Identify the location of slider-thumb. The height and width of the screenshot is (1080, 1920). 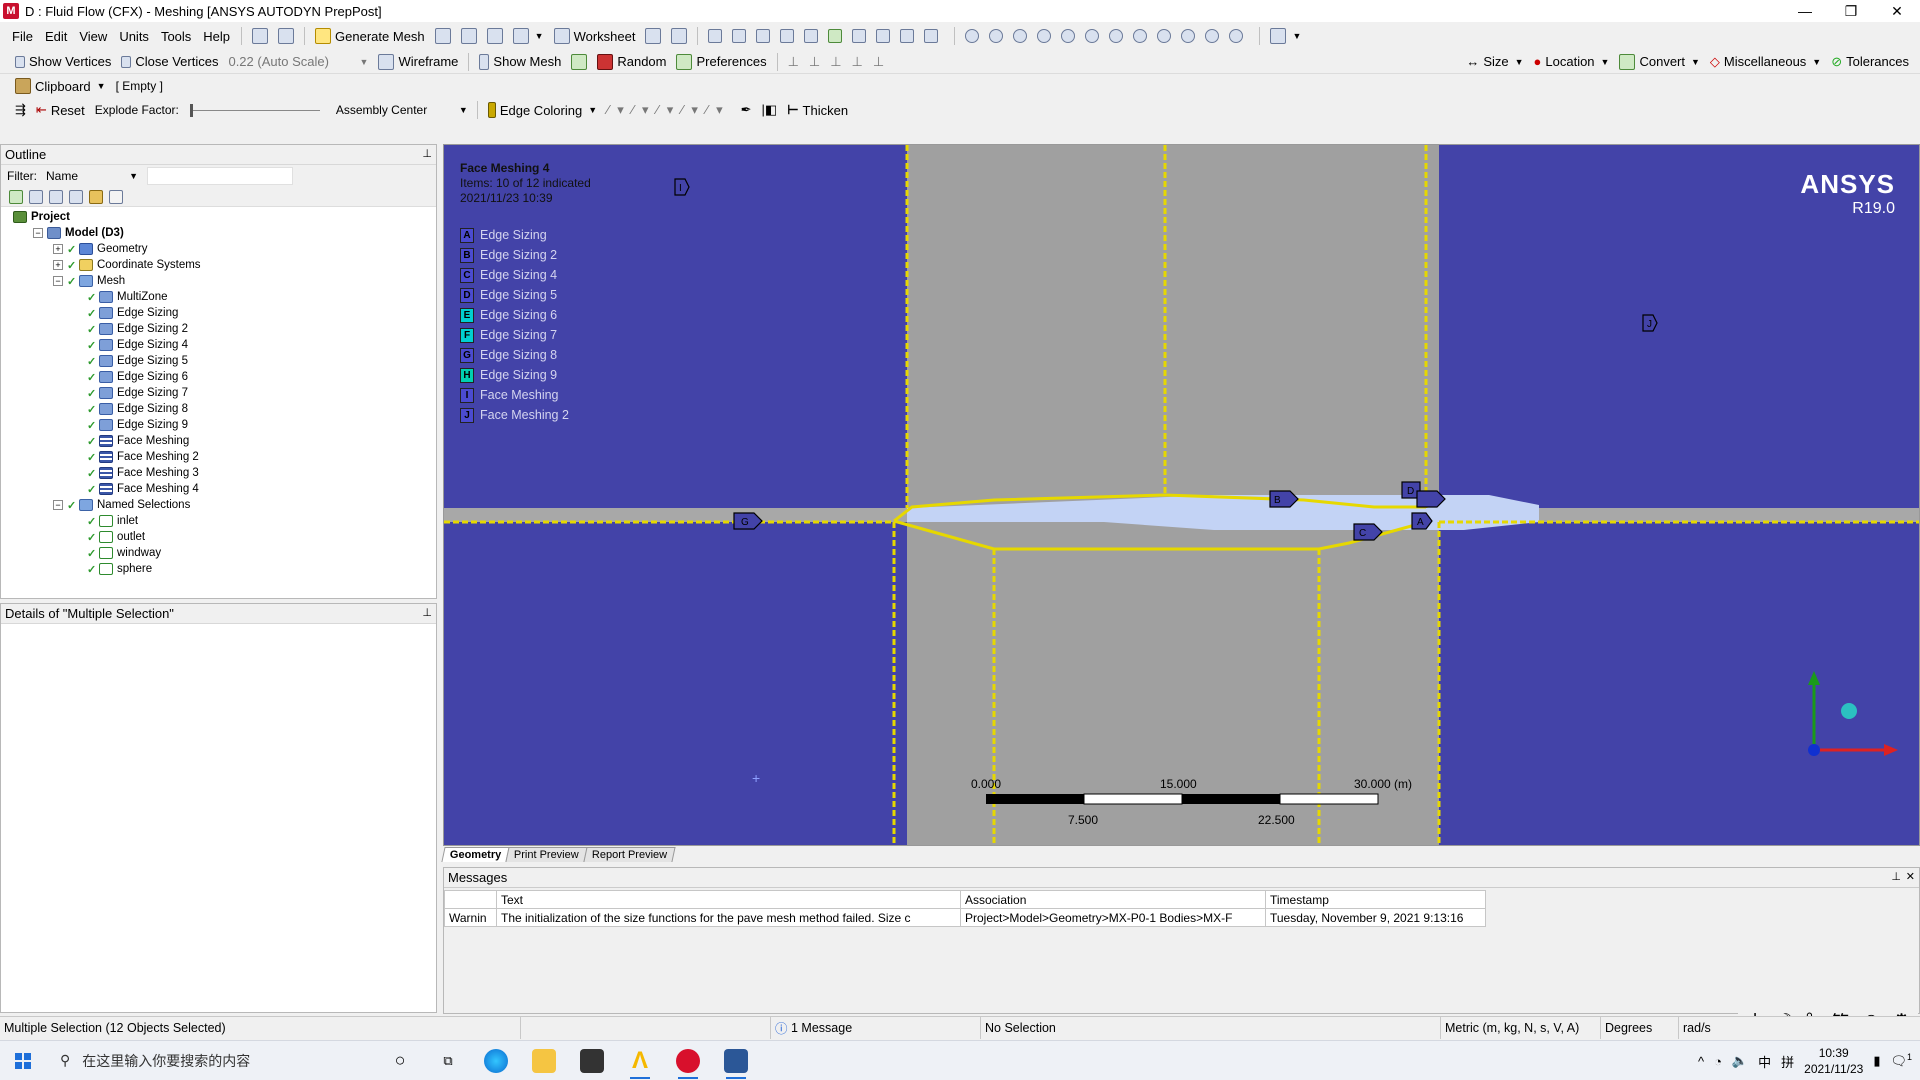
(191, 110).